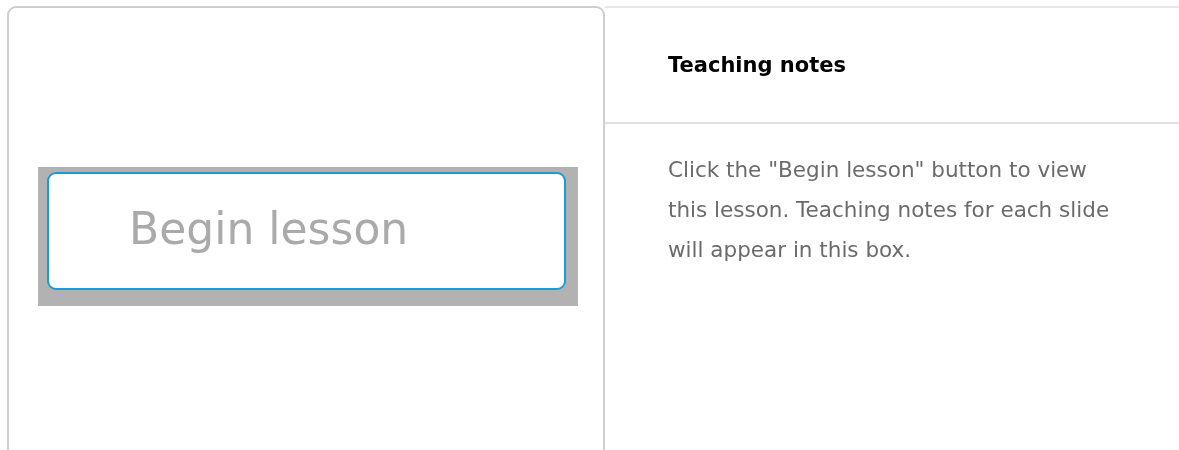 Image resolution: width=1179 pixels, height=450 pixels. What do you see at coordinates (306, 231) in the screenshot?
I see `begin-lesson-button: Begin lesson` at bounding box center [306, 231].